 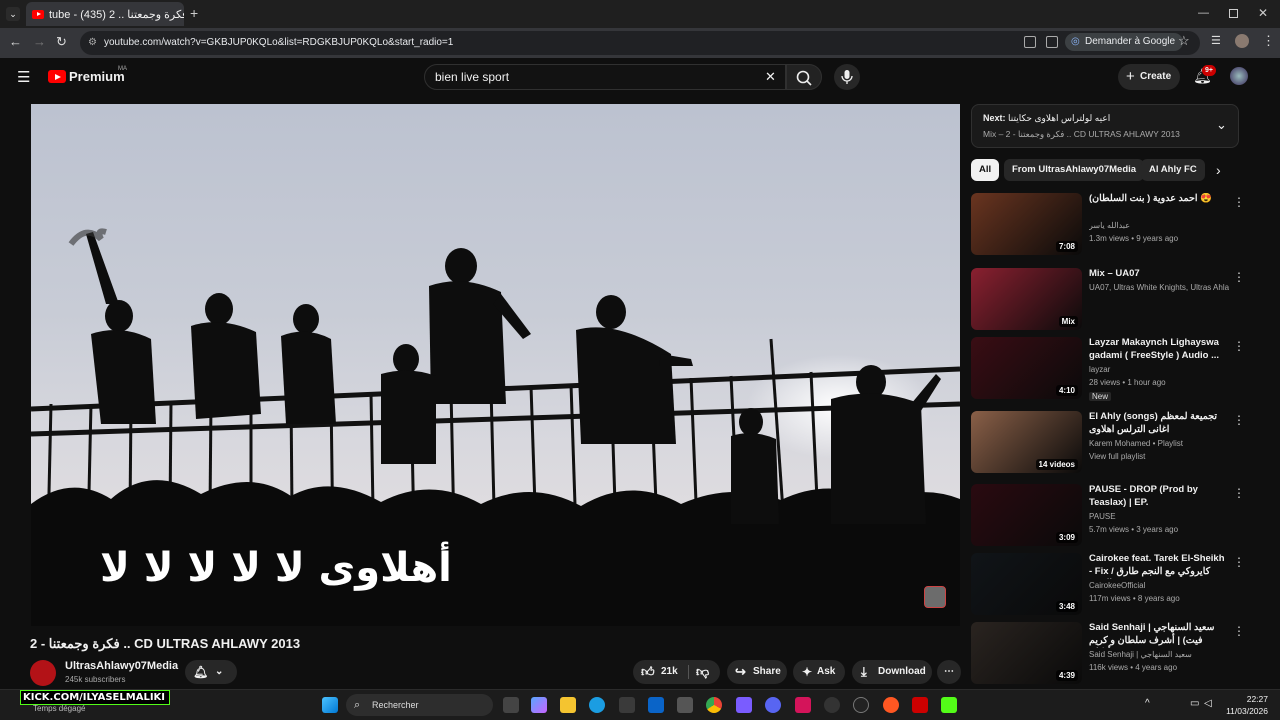 What do you see at coordinates (1133, 667) in the screenshot?
I see `recommendation-meta: 116k views • 4 years ago` at bounding box center [1133, 667].